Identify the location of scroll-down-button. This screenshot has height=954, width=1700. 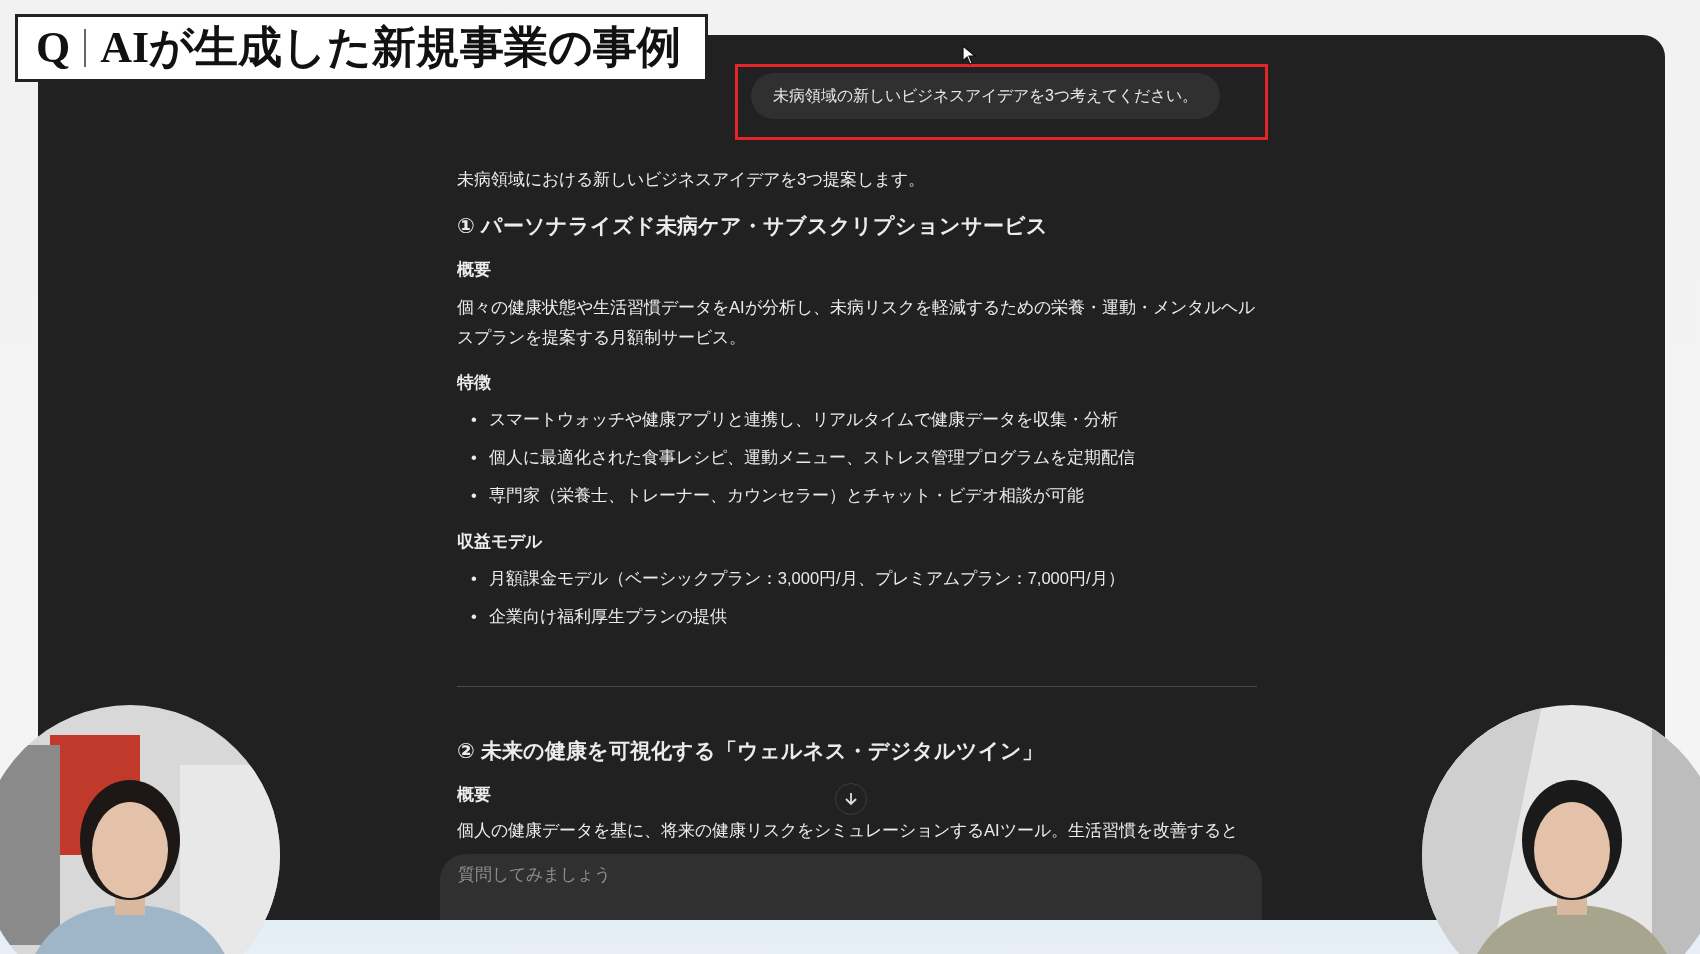
(851, 799).